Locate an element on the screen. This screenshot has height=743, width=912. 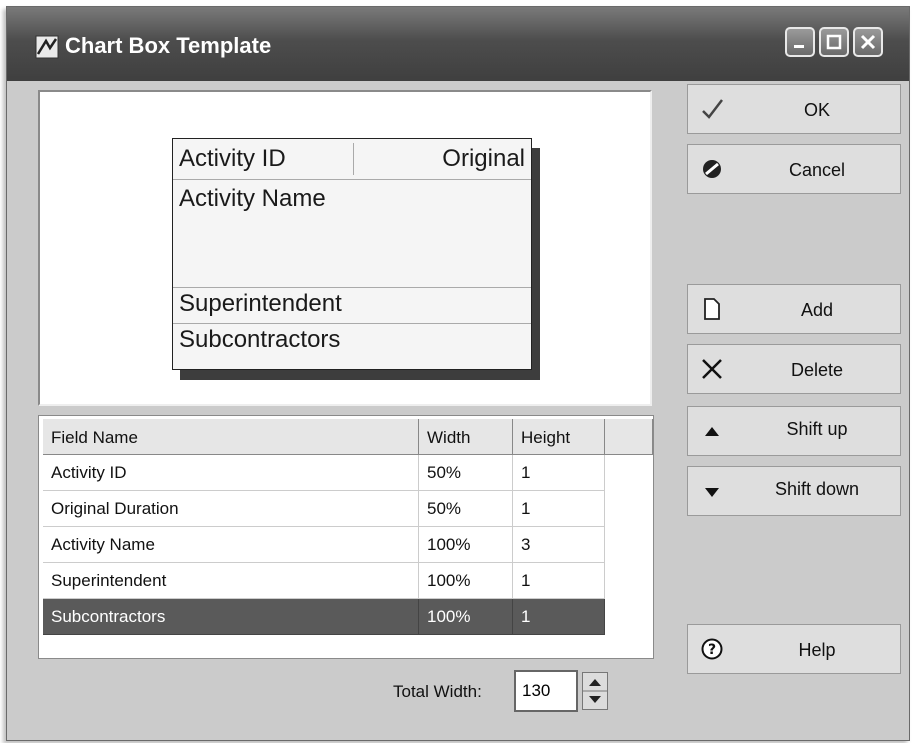
title-bar: Chart Box Template is located at coordinates (458, 44).